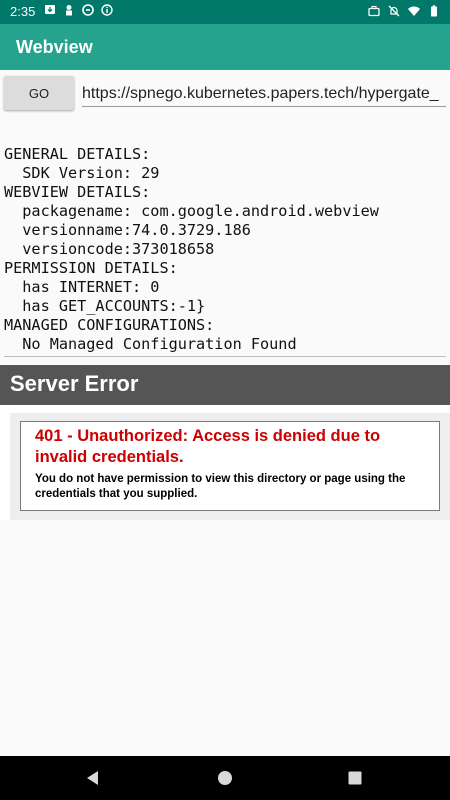 This screenshot has width=450, height=800. Describe the element at coordinates (69, 10) in the screenshot. I see `person-icon` at that location.